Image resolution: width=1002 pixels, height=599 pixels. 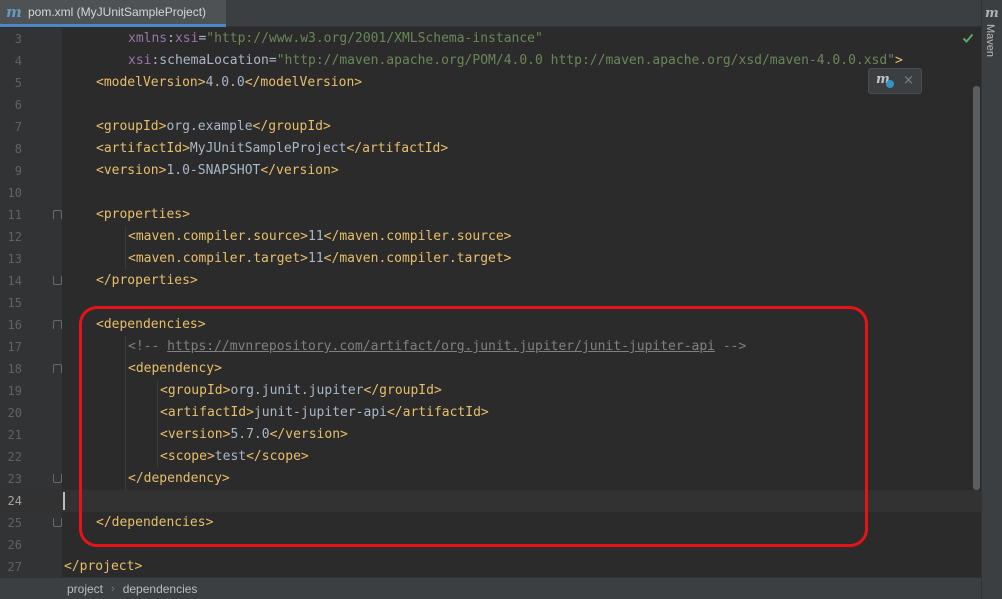 I want to click on code-token: </maven.compiler.target>, so click(x=417, y=258).